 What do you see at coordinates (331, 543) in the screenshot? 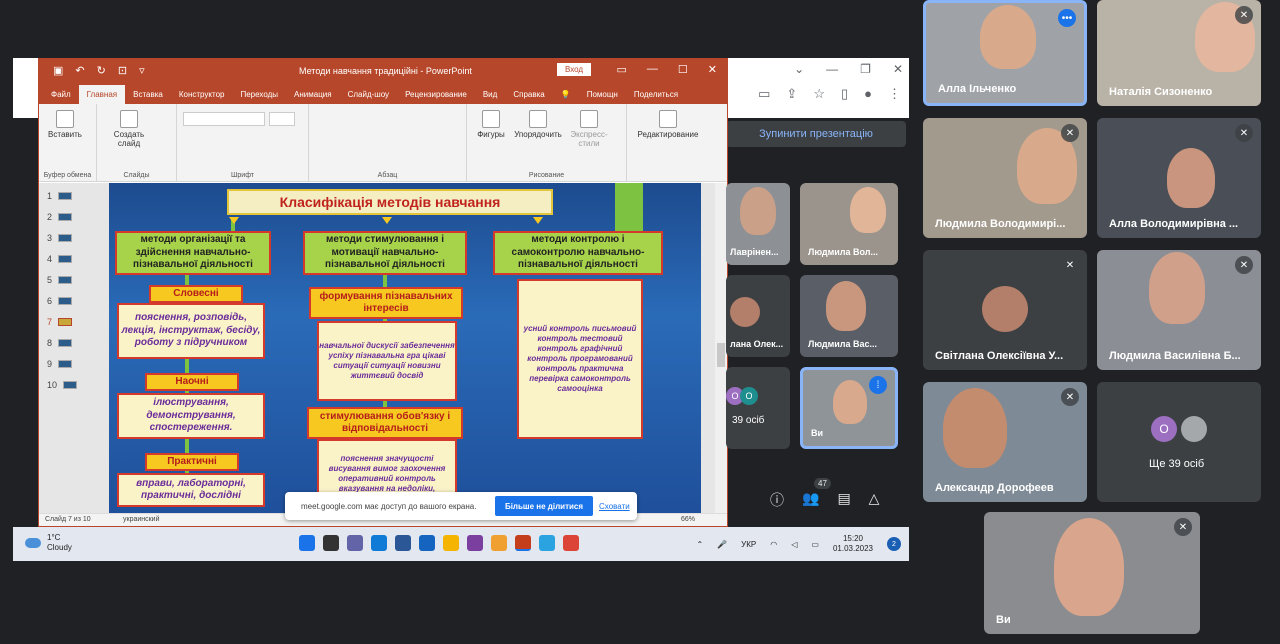
I see `taskview-icon` at bounding box center [331, 543].